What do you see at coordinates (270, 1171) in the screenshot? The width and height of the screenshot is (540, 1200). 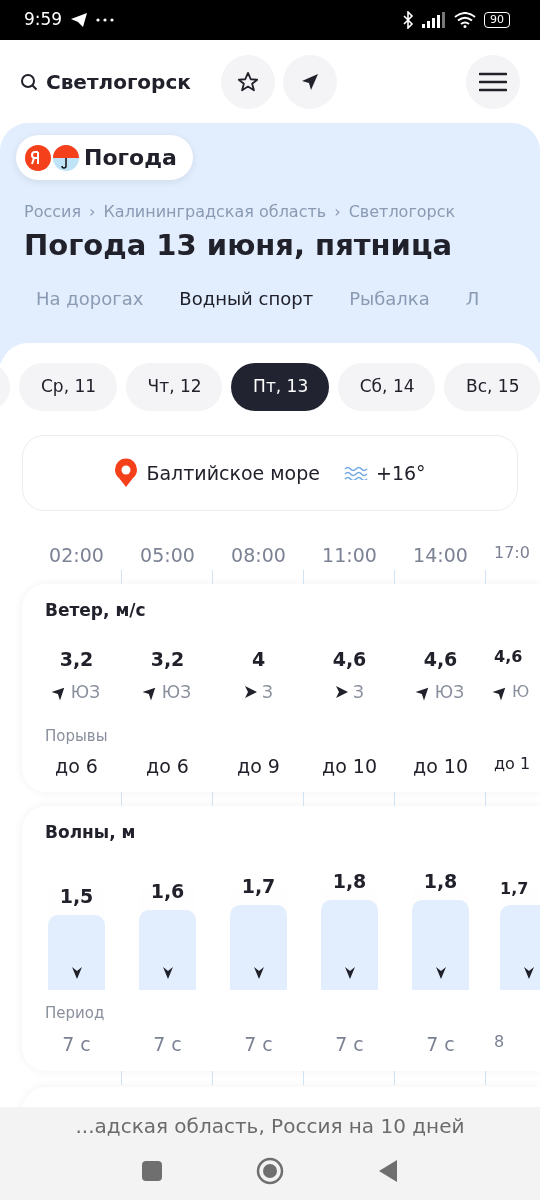 I see `home-icon` at bounding box center [270, 1171].